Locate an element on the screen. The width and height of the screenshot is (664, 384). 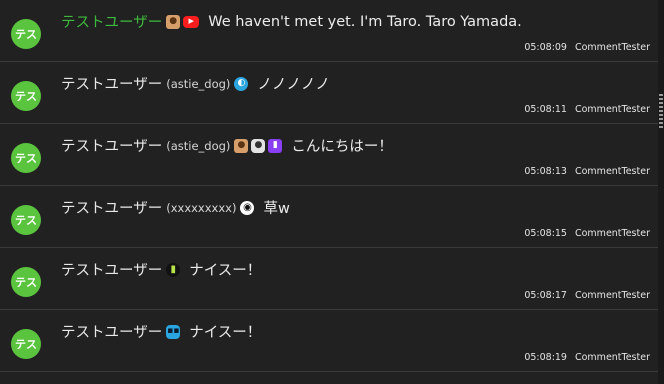
comment-meta: 05:08:17 CommentTester is located at coordinates (587, 295).